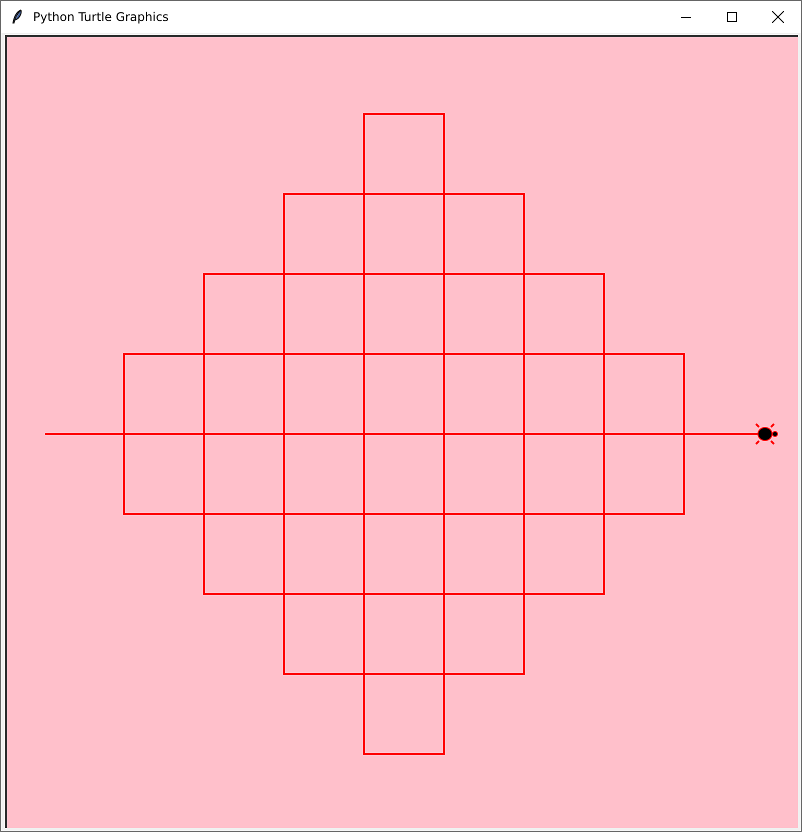  What do you see at coordinates (766, 434) in the screenshot?
I see `turtle-icon` at bounding box center [766, 434].